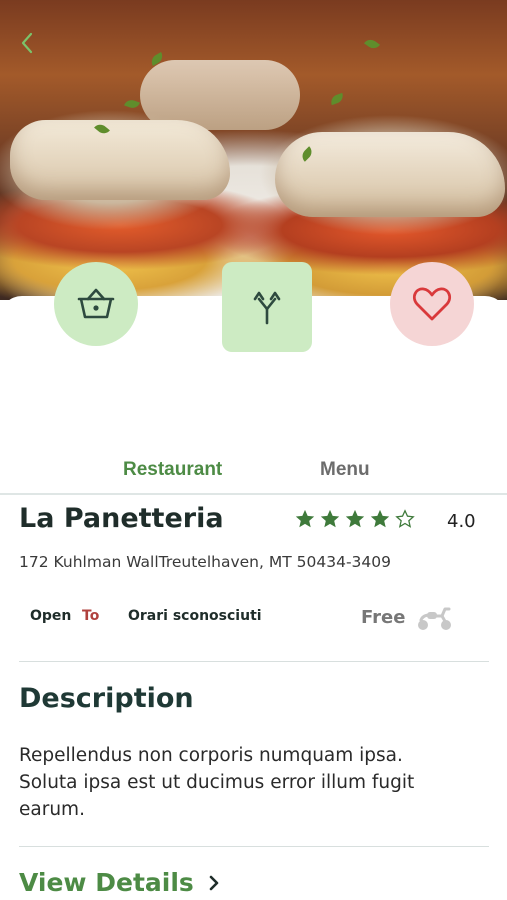 The width and height of the screenshot is (507, 900). What do you see at coordinates (106, 882) in the screenshot?
I see `view-details-label: View Details` at bounding box center [106, 882].